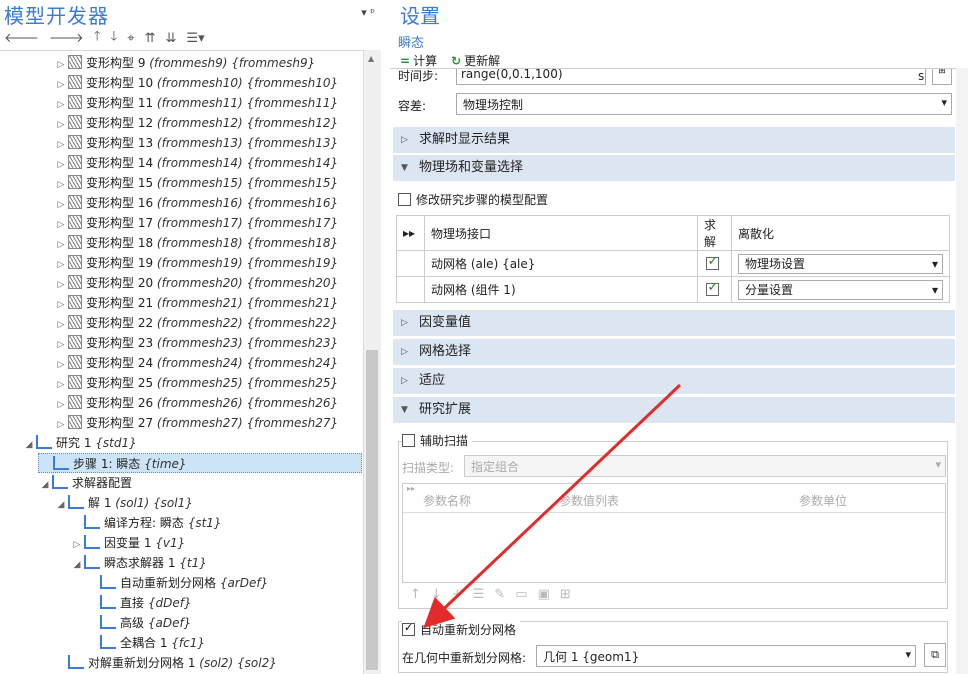 Image resolution: width=968 pixels, height=674 pixels. I want to click on sweep-type-select: 指定组合, so click(705, 466).